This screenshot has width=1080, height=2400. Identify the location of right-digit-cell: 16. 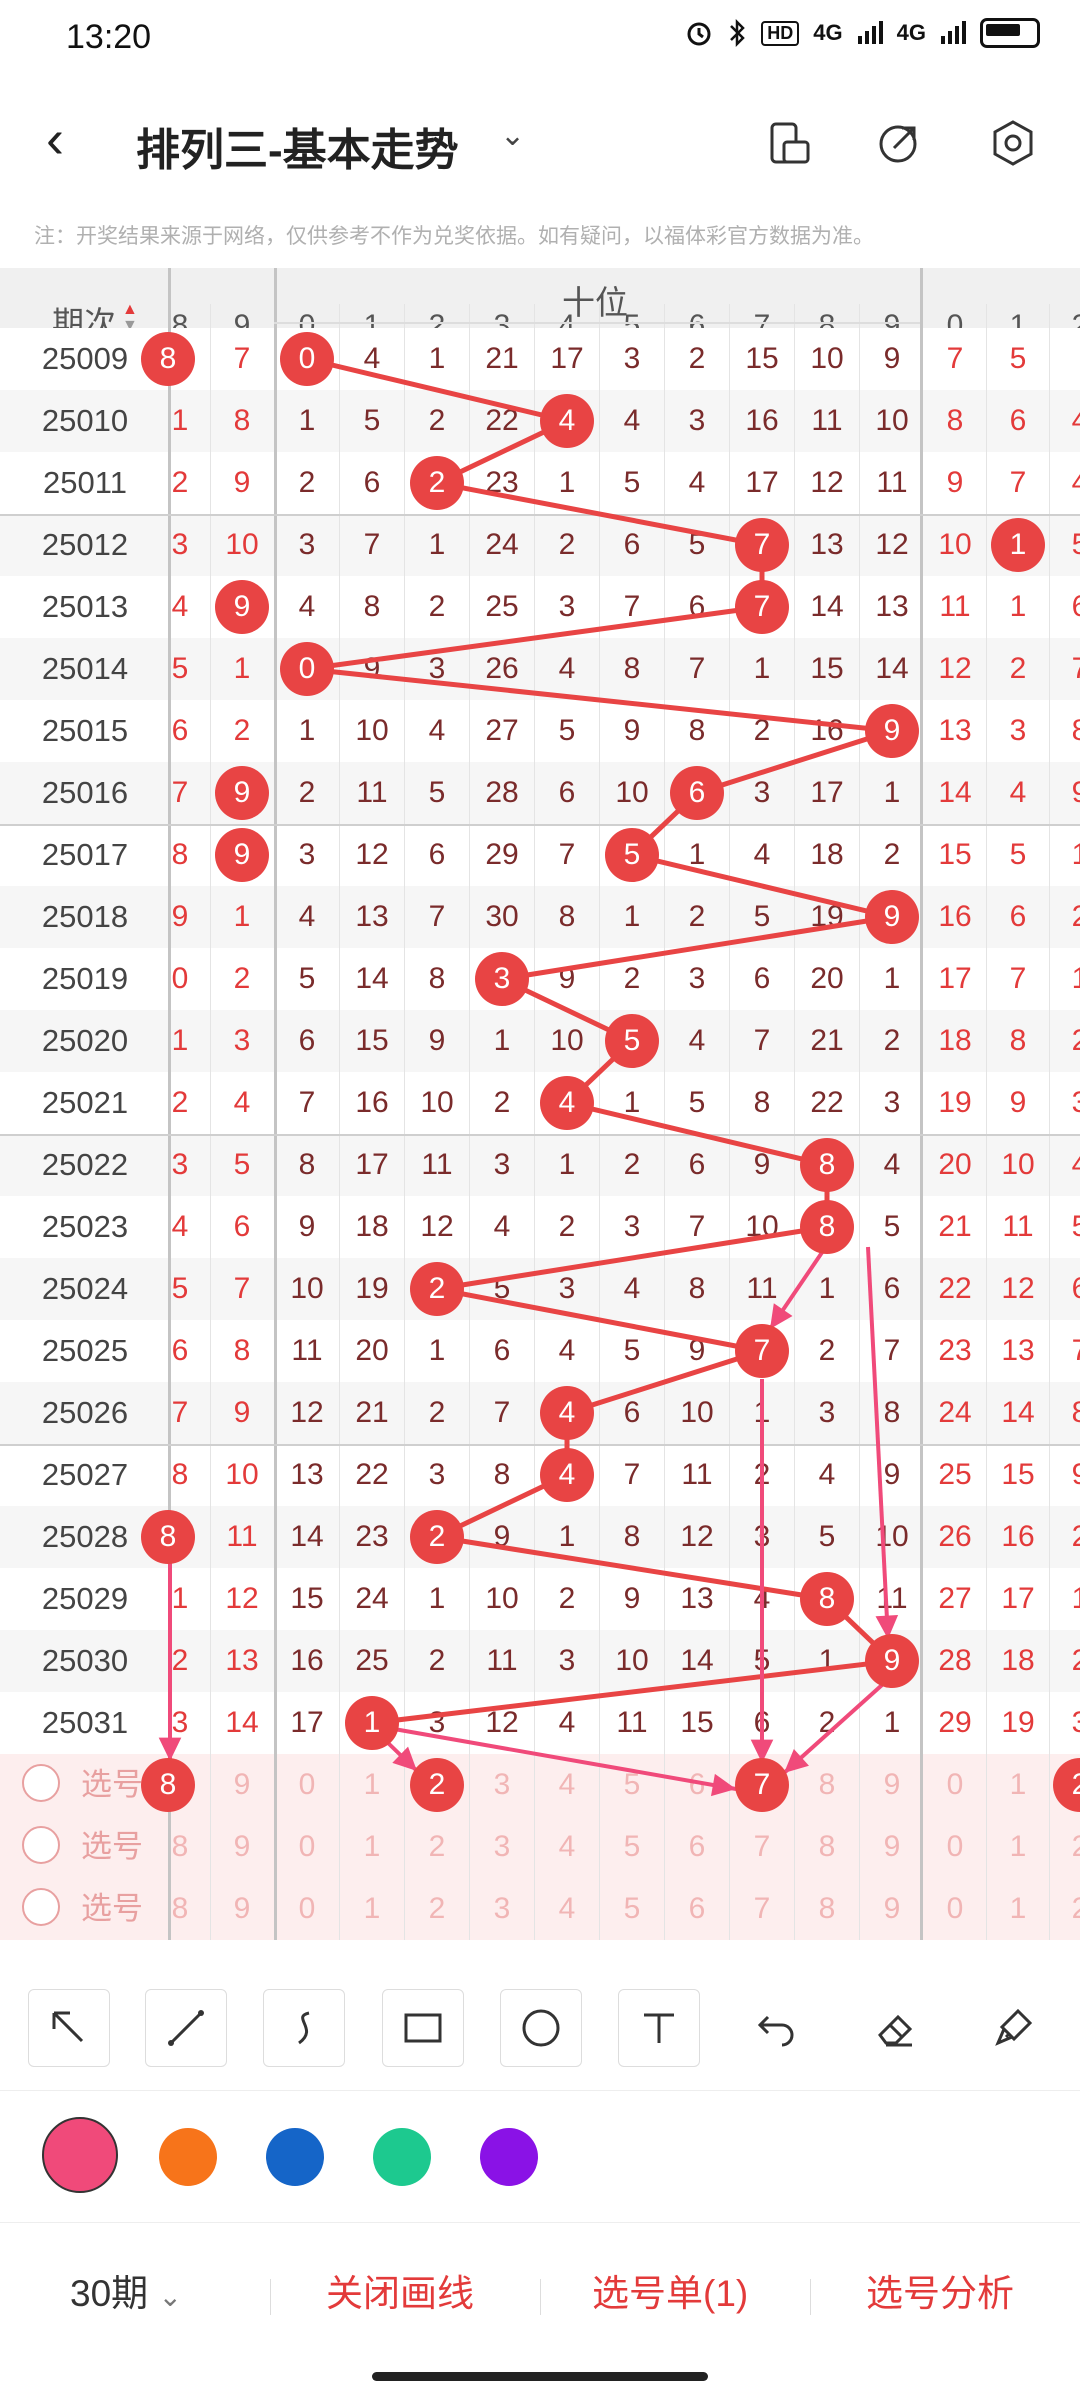
(1018, 1536).